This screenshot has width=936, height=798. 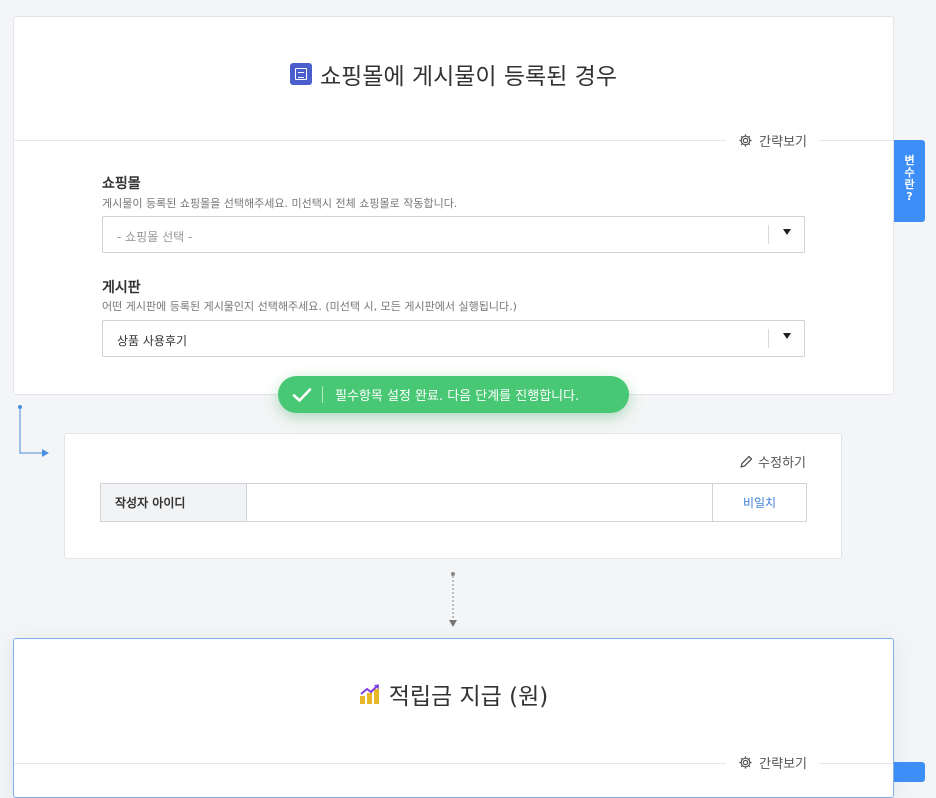 I want to click on shop-select: - 쇼핑몰 선택 -, so click(x=453, y=234).